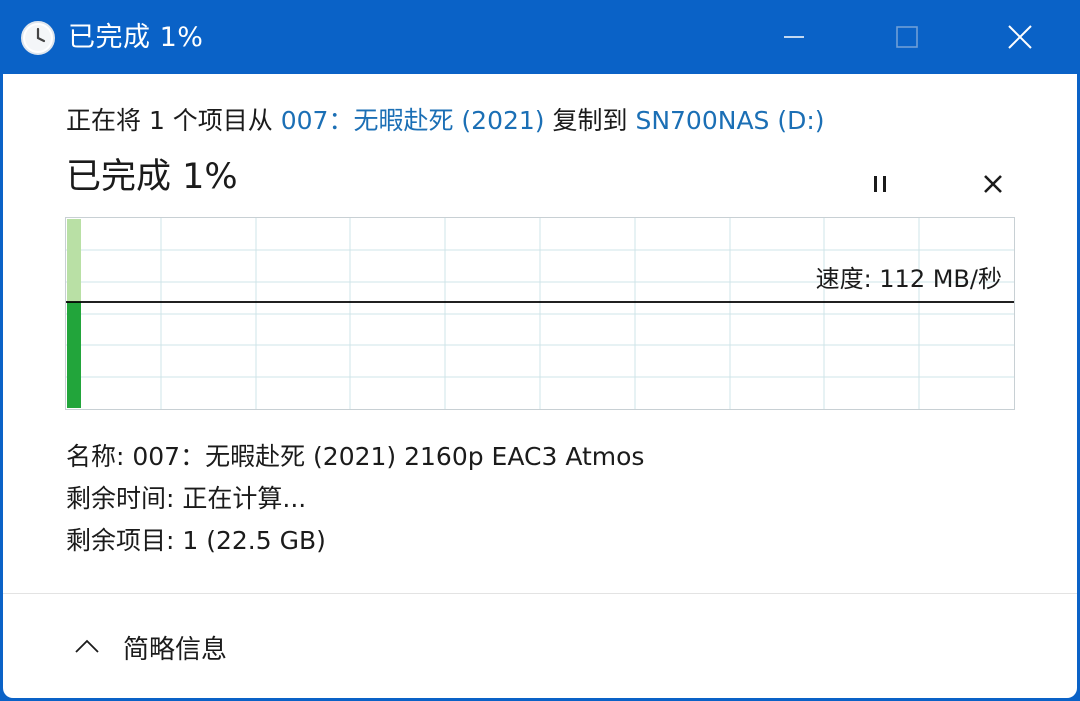 The image size is (1080, 701). Describe the element at coordinates (540, 593) in the screenshot. I see `footer-divider` at that location.